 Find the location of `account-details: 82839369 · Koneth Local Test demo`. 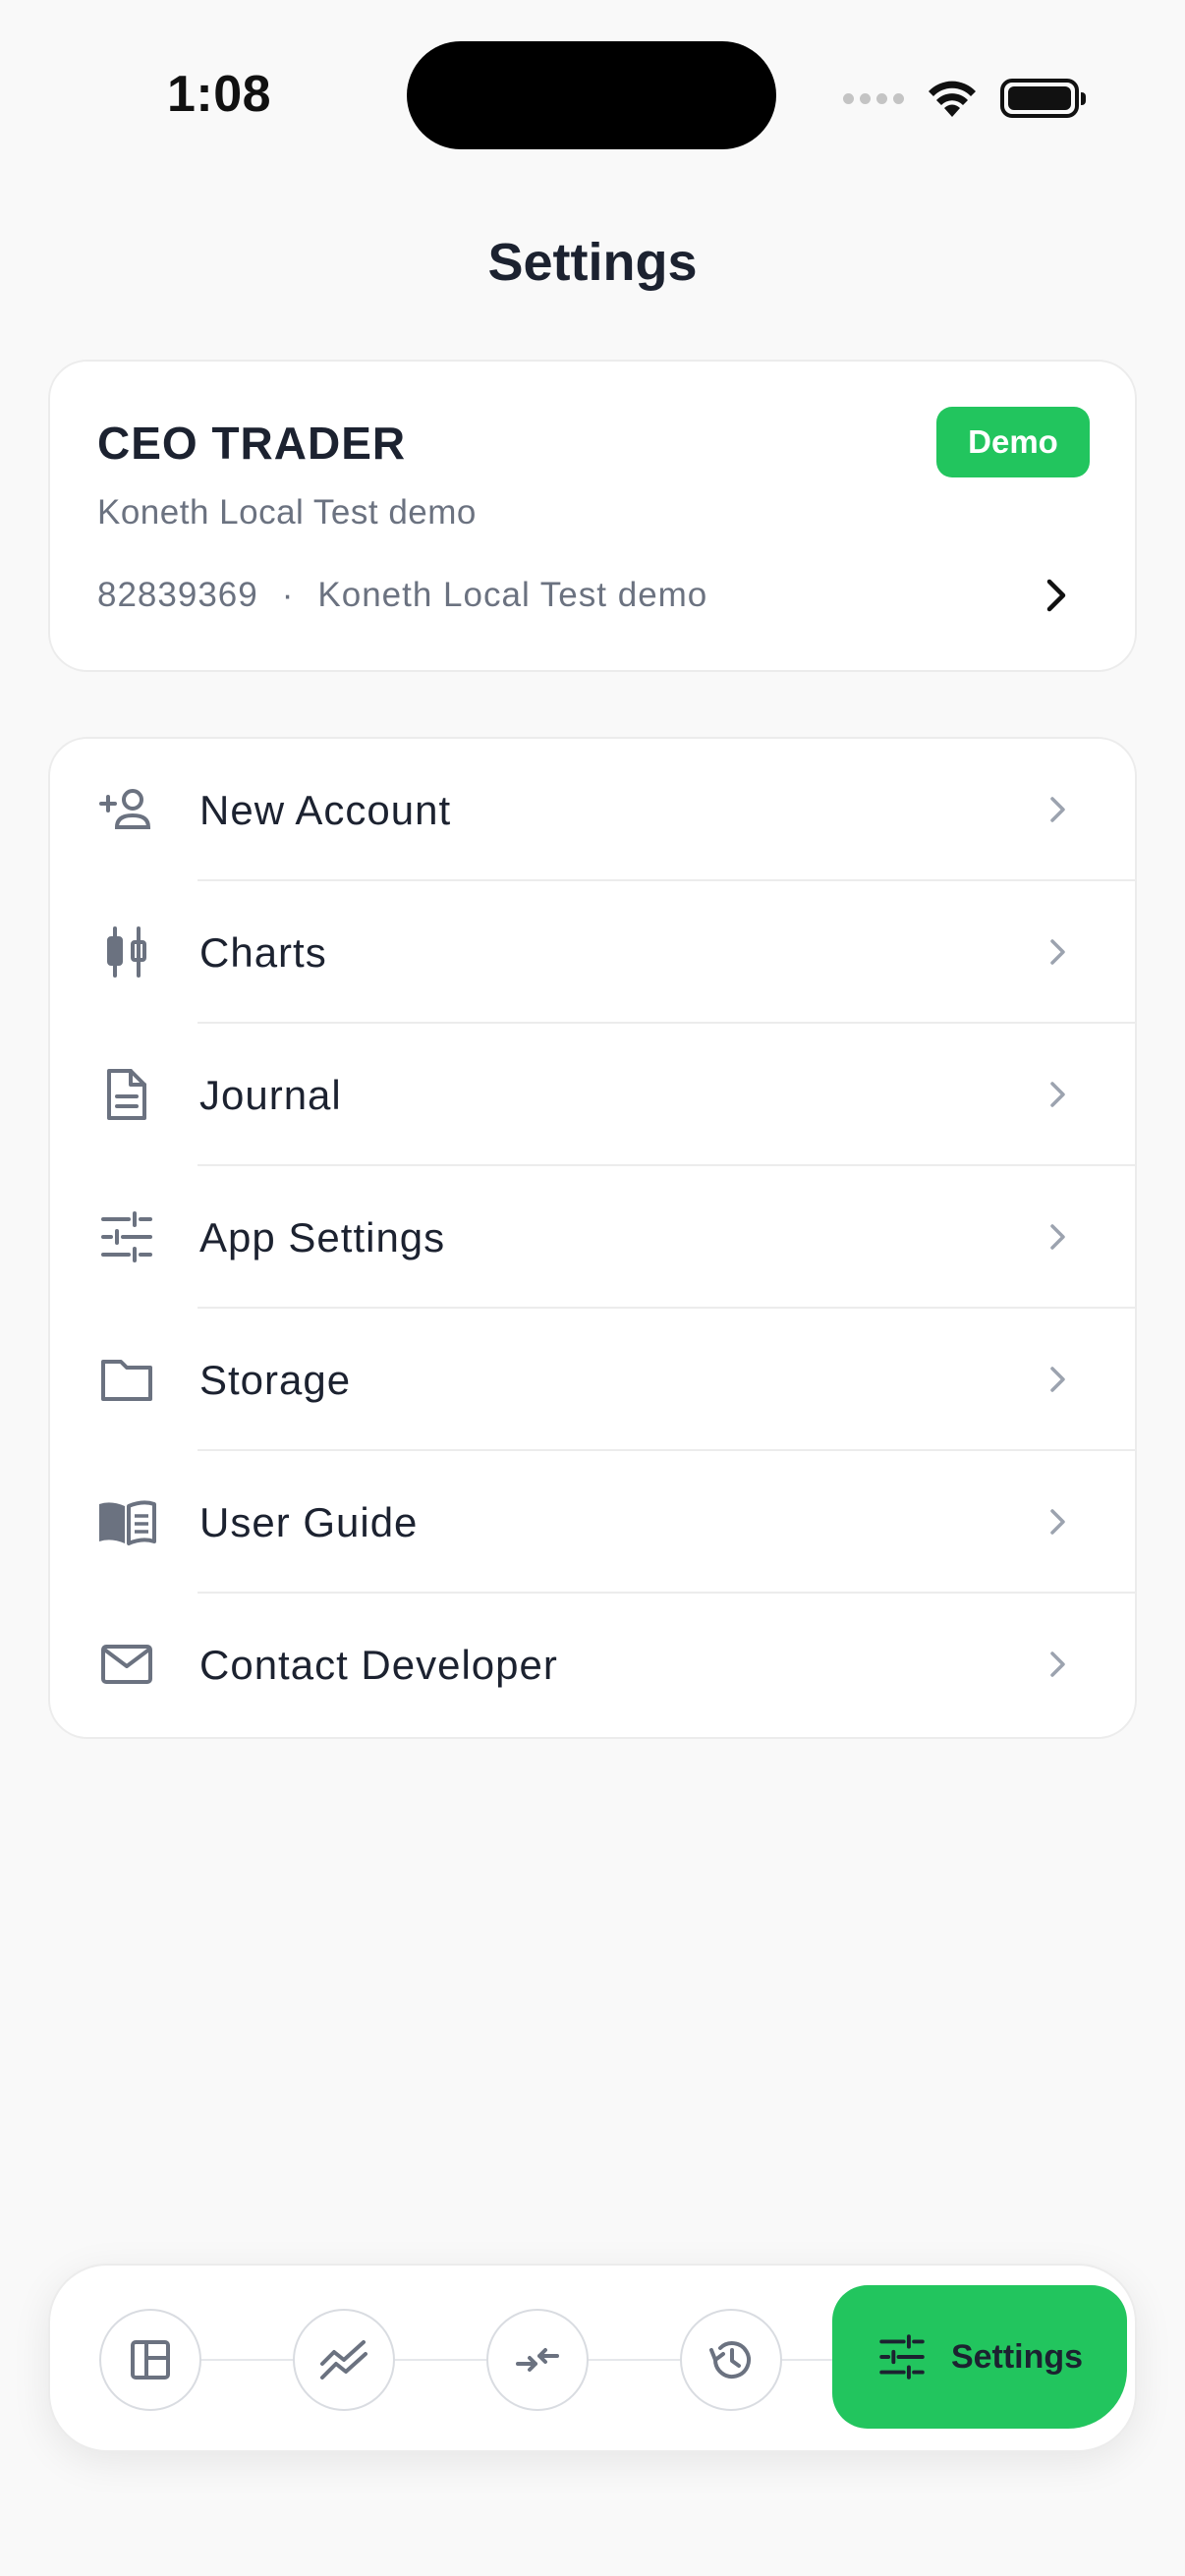

account-details: 82839369 · Koneth Local Test demo is located at coordinates (402, 595).